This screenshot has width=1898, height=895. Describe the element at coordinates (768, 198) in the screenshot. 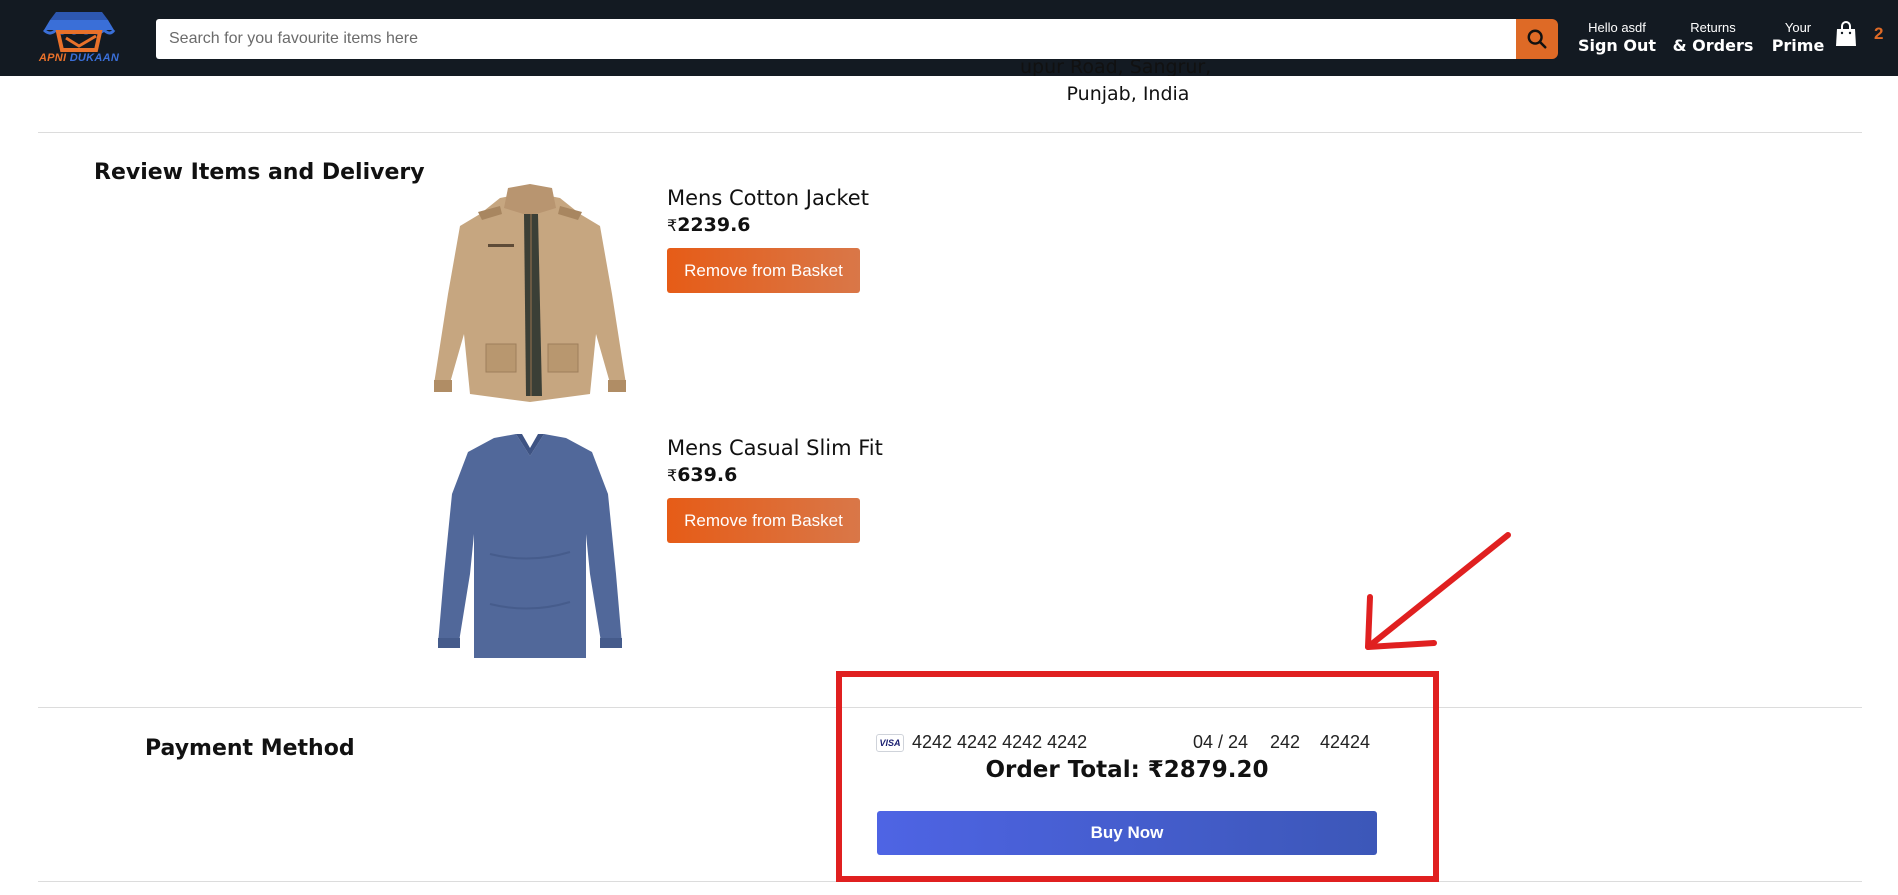

I see `item-title: Mens Cotton Jacket` at that location.